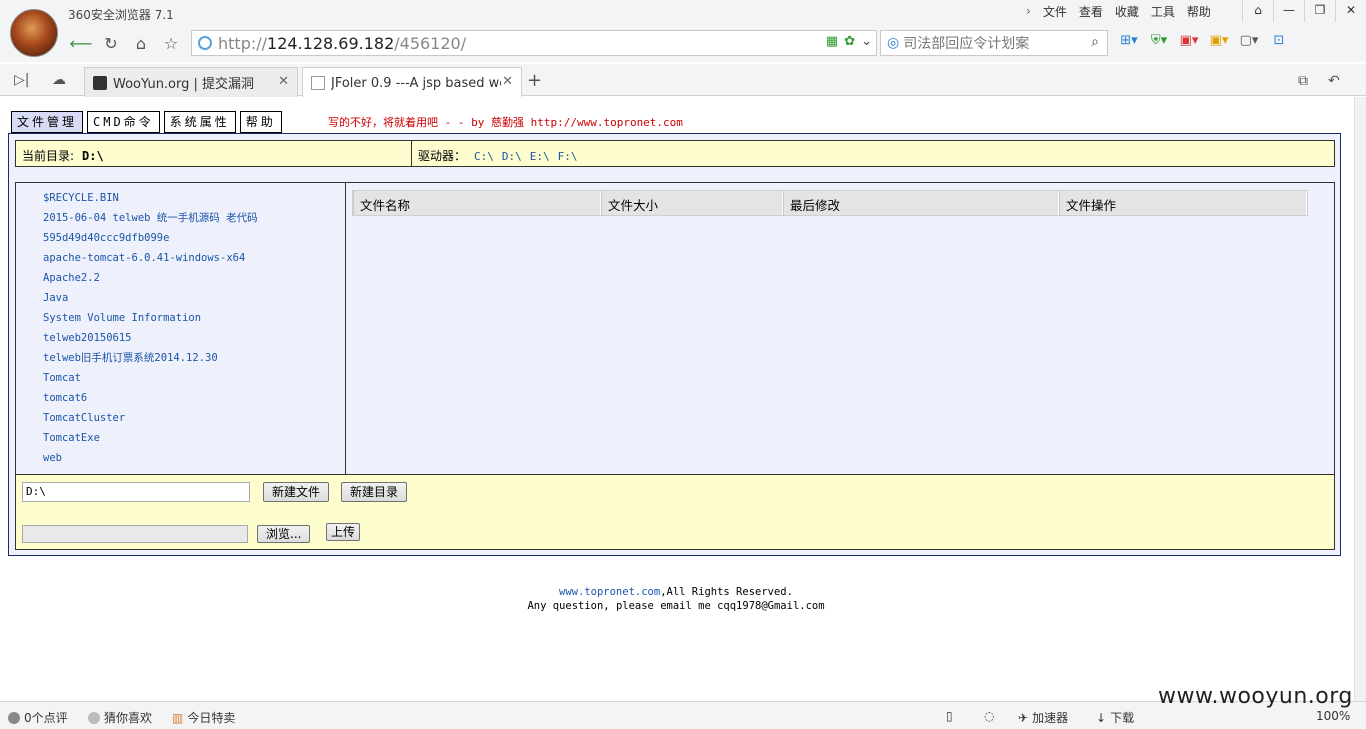 The width and height of the screenshot is (1366, 729). What do you see at coordinates (48, 156) in the screenshot?
I see `current-dir-label: 当前目录:` at bounding box center [48, 156].